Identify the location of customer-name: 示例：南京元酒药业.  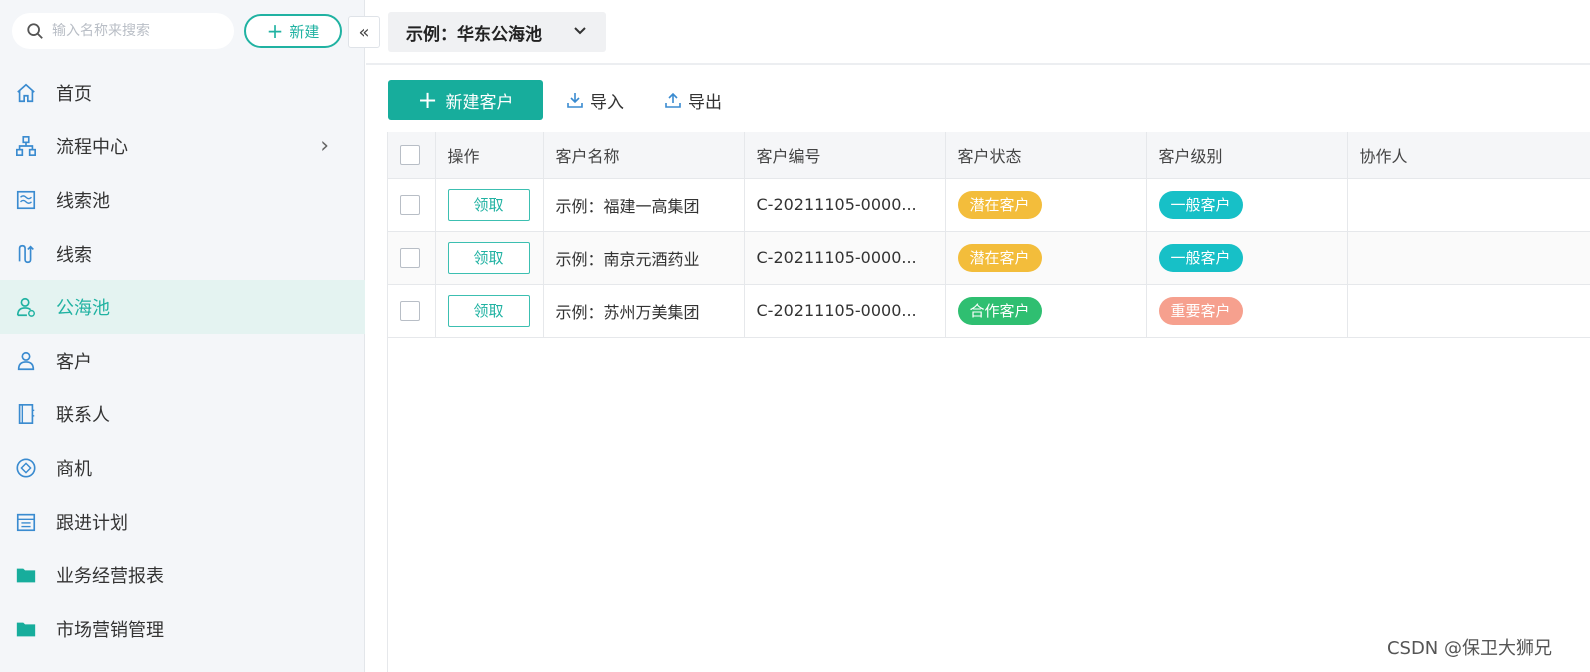
(644, 258).